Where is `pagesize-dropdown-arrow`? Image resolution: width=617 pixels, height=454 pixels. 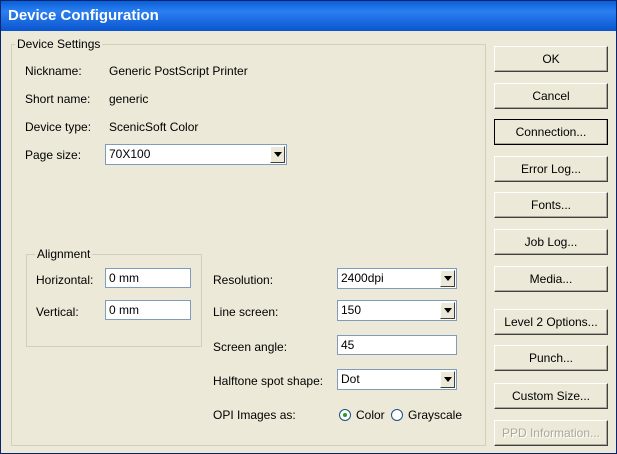 pagesize-dropdown-arrow is located at coordinates (277, 154).